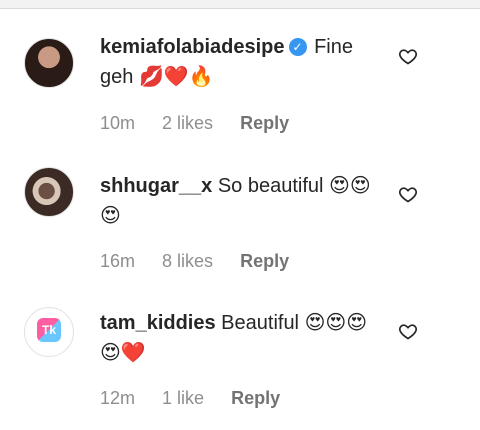  I want to click on username: kemiafolabiadesipe, so click(192, 47).